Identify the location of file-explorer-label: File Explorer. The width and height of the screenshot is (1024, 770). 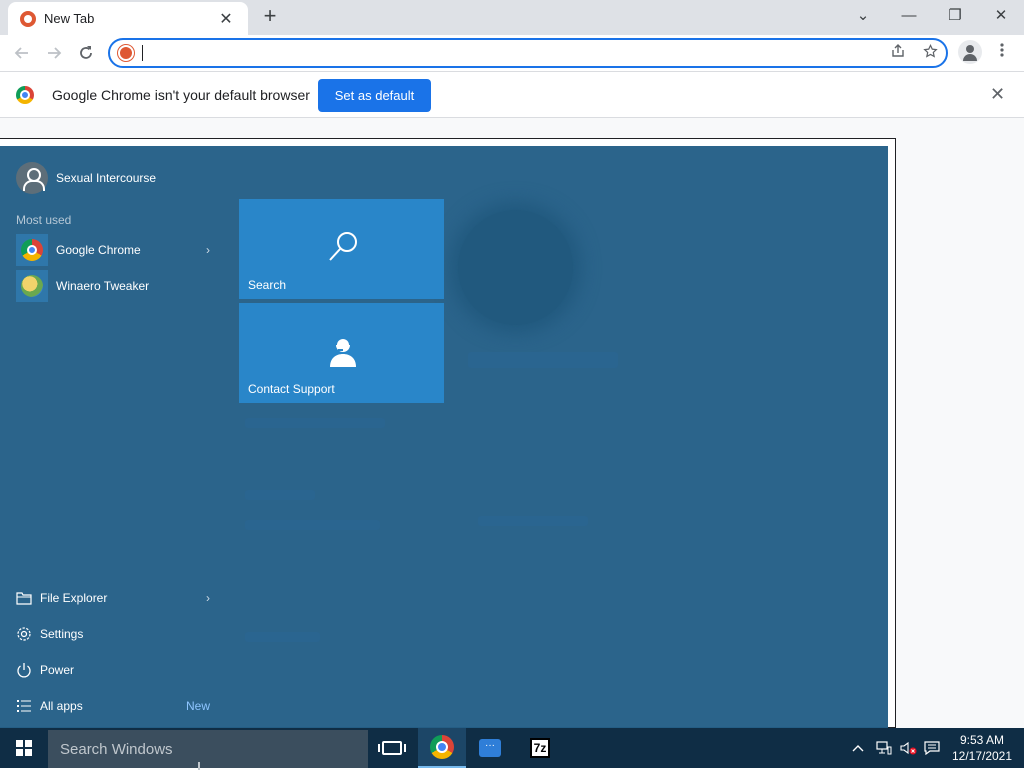
(74, 598).